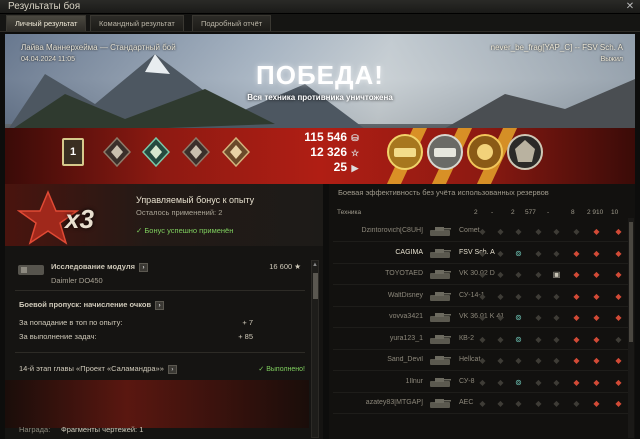  I want to click on table-row: CAGIMA FSV Sch. A ◆ ◆ ⊚ ◆ ◆ ◆ ◆ ◆, so click(481, 253).